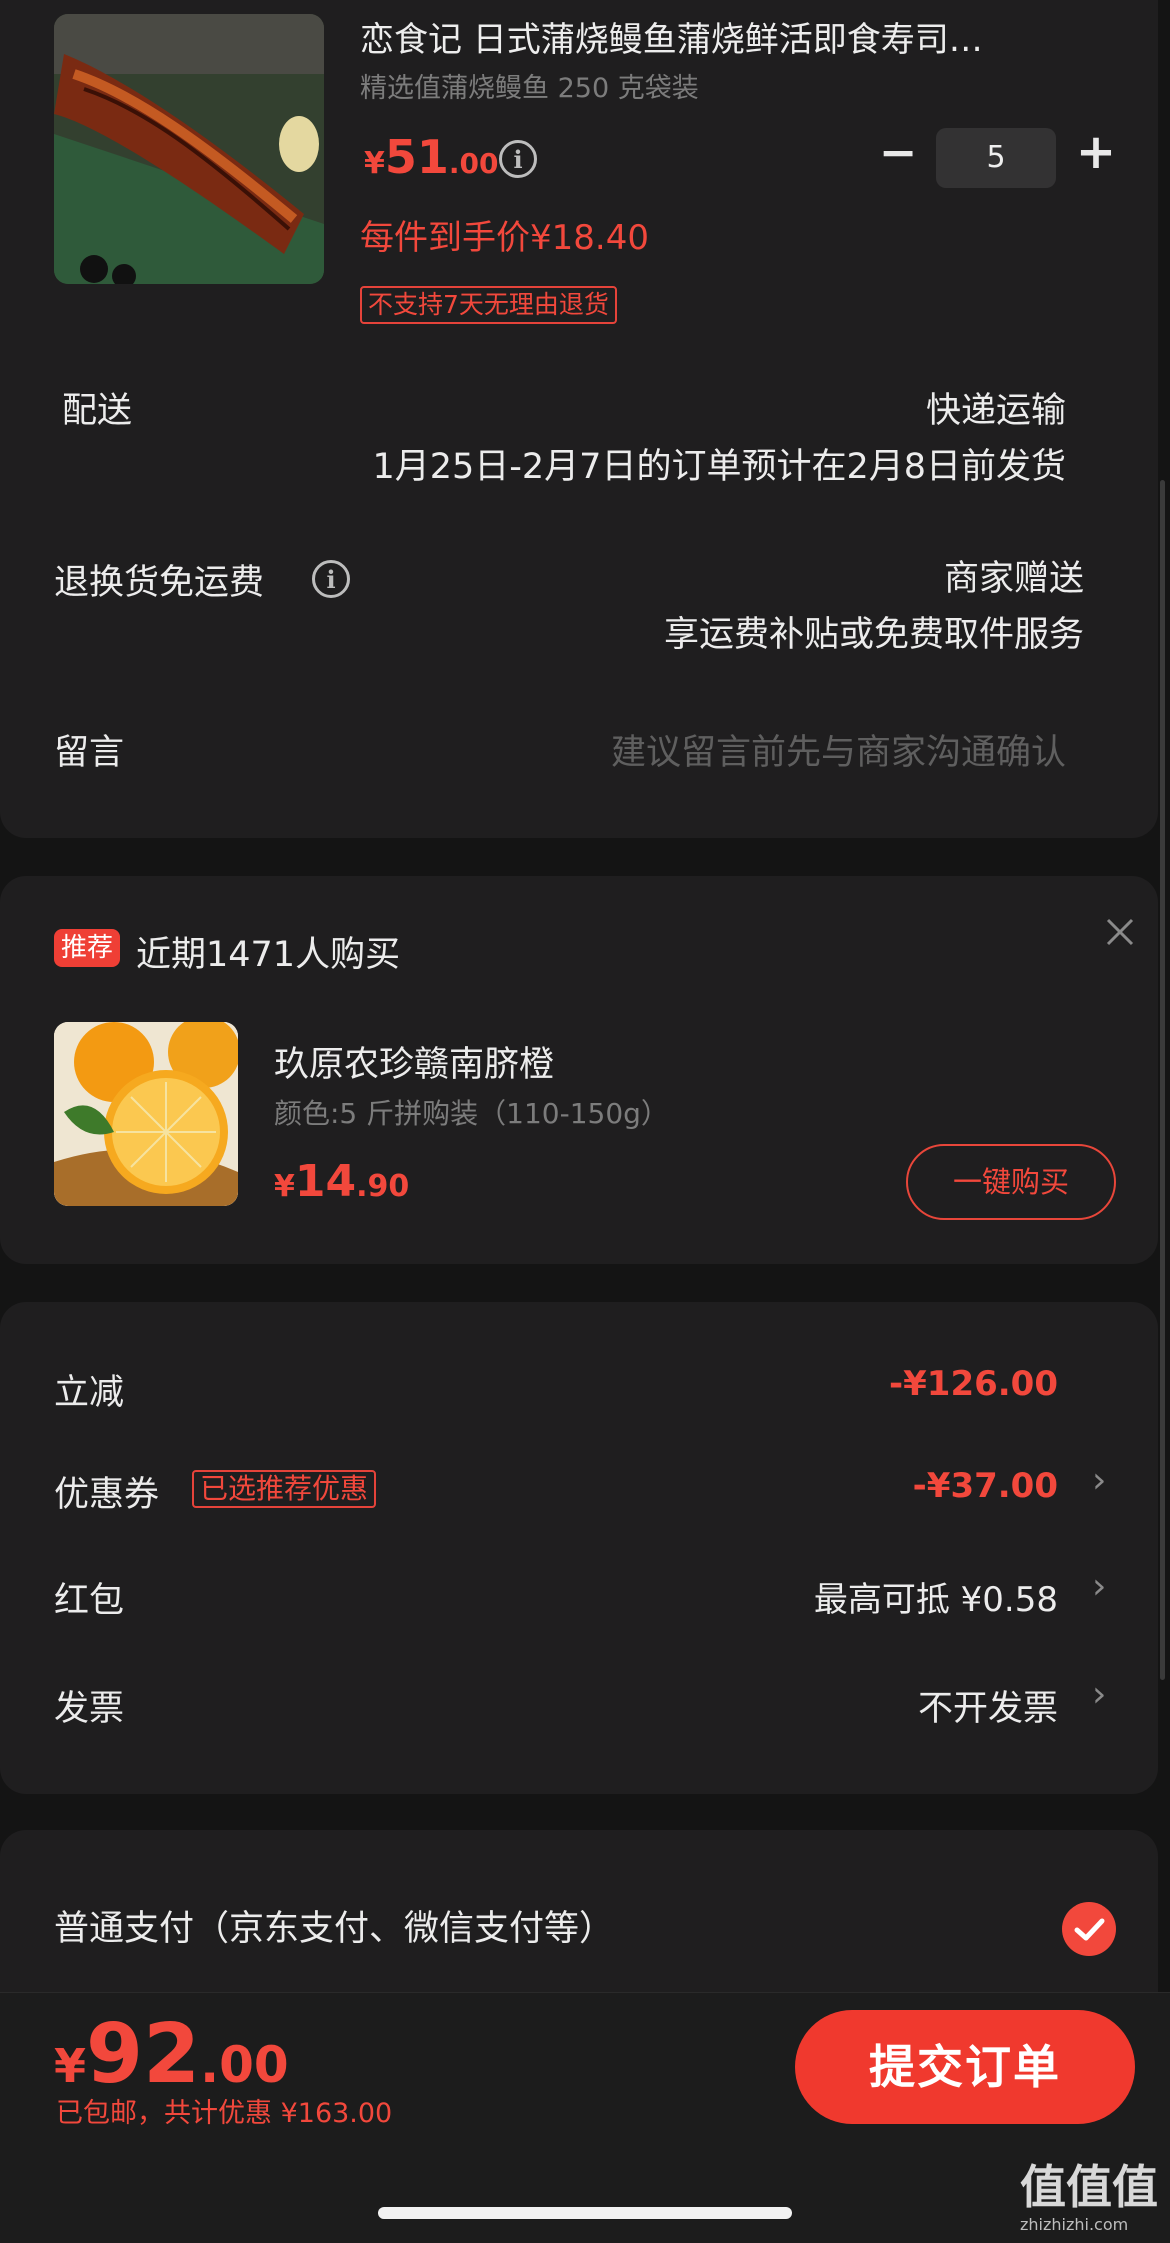  Describe the element at coordinates (89, 1601) in the screenshot. I see `red-packet-label: 红包` at that location.